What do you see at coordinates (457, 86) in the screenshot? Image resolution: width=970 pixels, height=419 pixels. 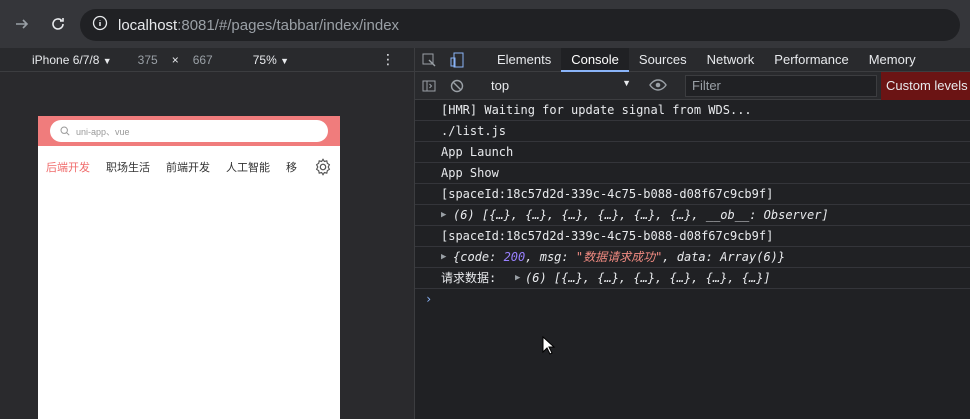 I see `clear-console-icon` at bounding box center [457, 86].